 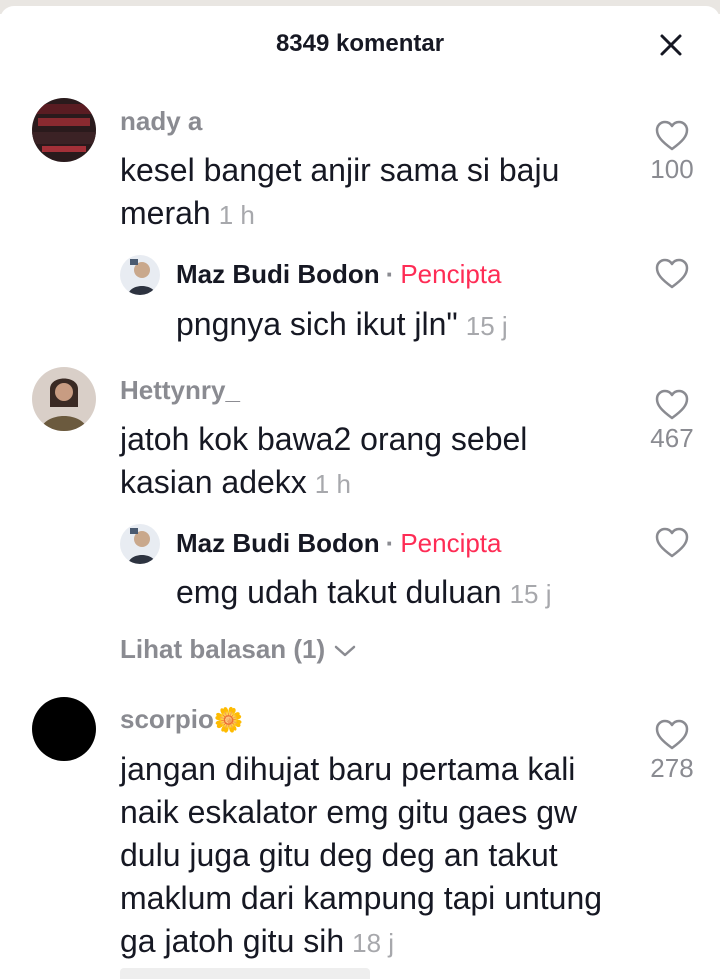 I want to click on like-button: 100, so click(x=672, y=152).